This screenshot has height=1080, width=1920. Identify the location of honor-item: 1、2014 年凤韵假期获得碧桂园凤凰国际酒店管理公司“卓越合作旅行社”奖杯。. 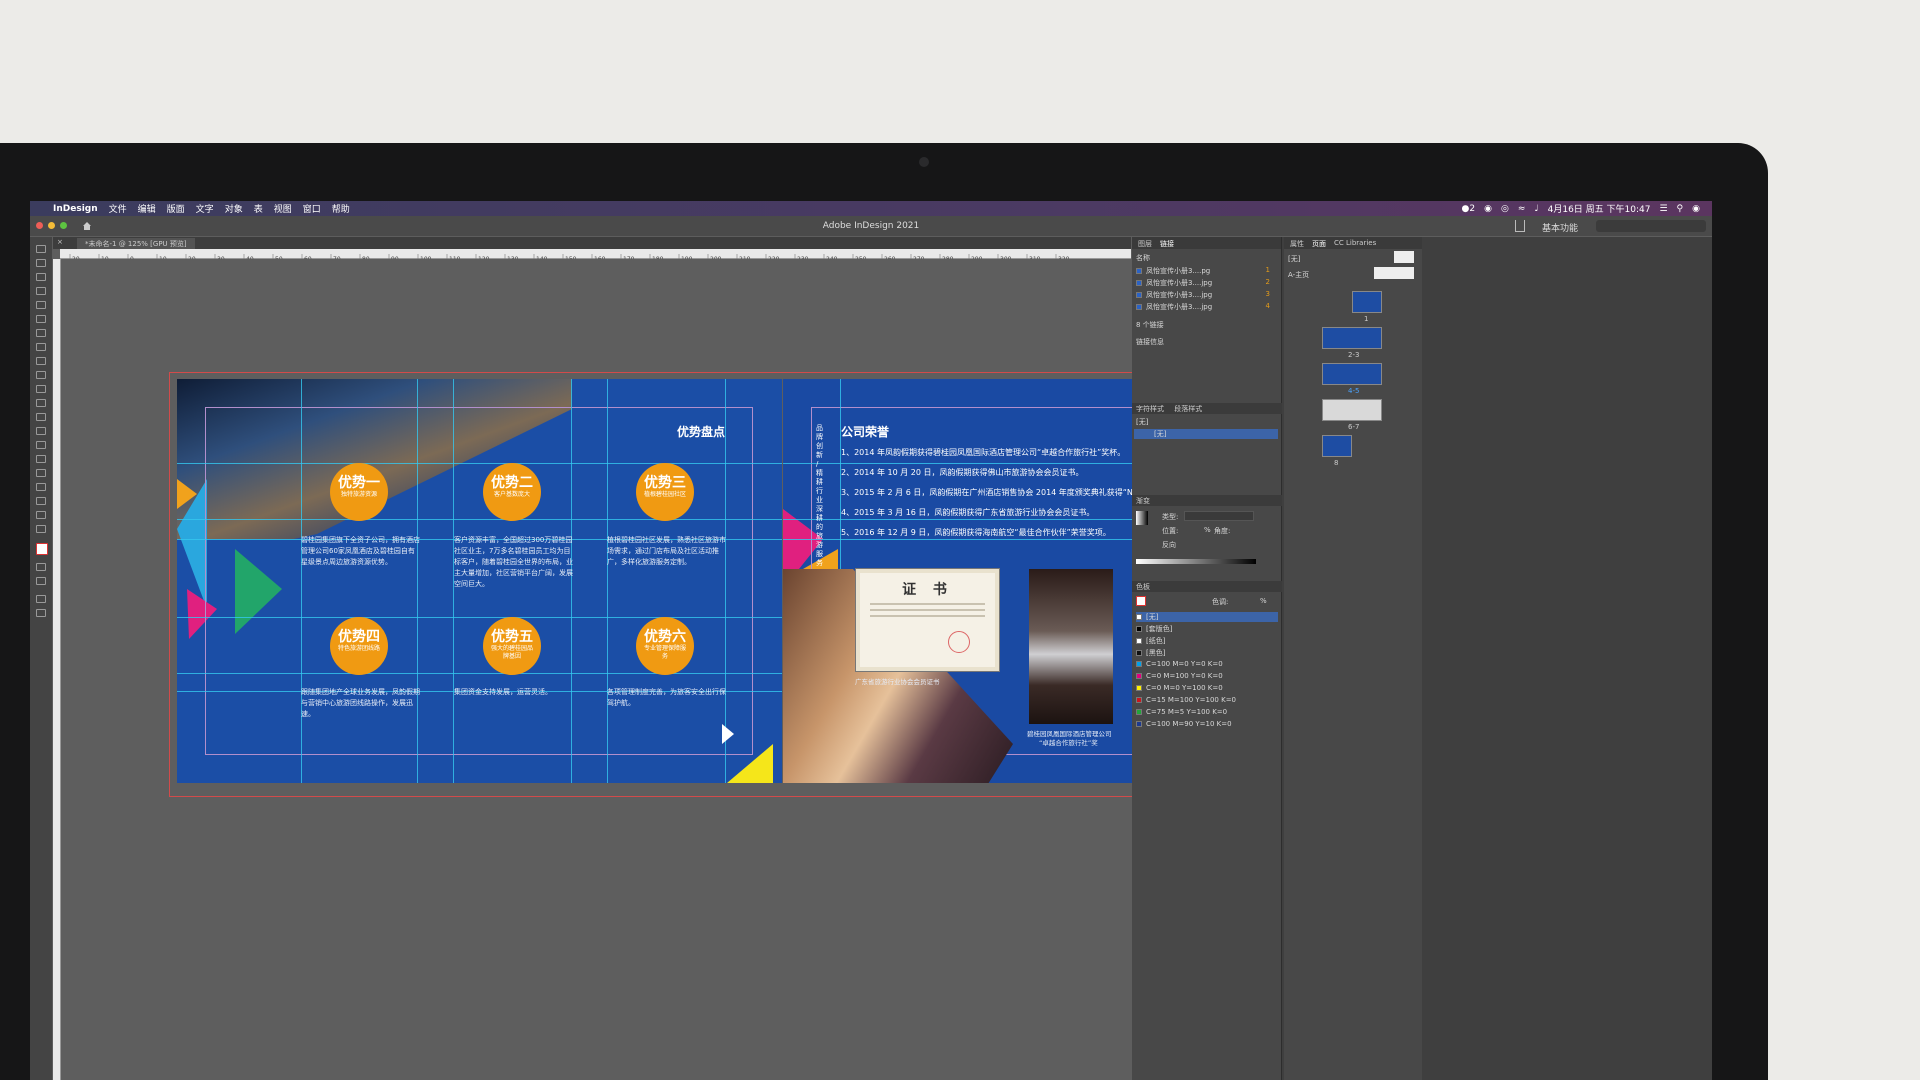
(983, 452).